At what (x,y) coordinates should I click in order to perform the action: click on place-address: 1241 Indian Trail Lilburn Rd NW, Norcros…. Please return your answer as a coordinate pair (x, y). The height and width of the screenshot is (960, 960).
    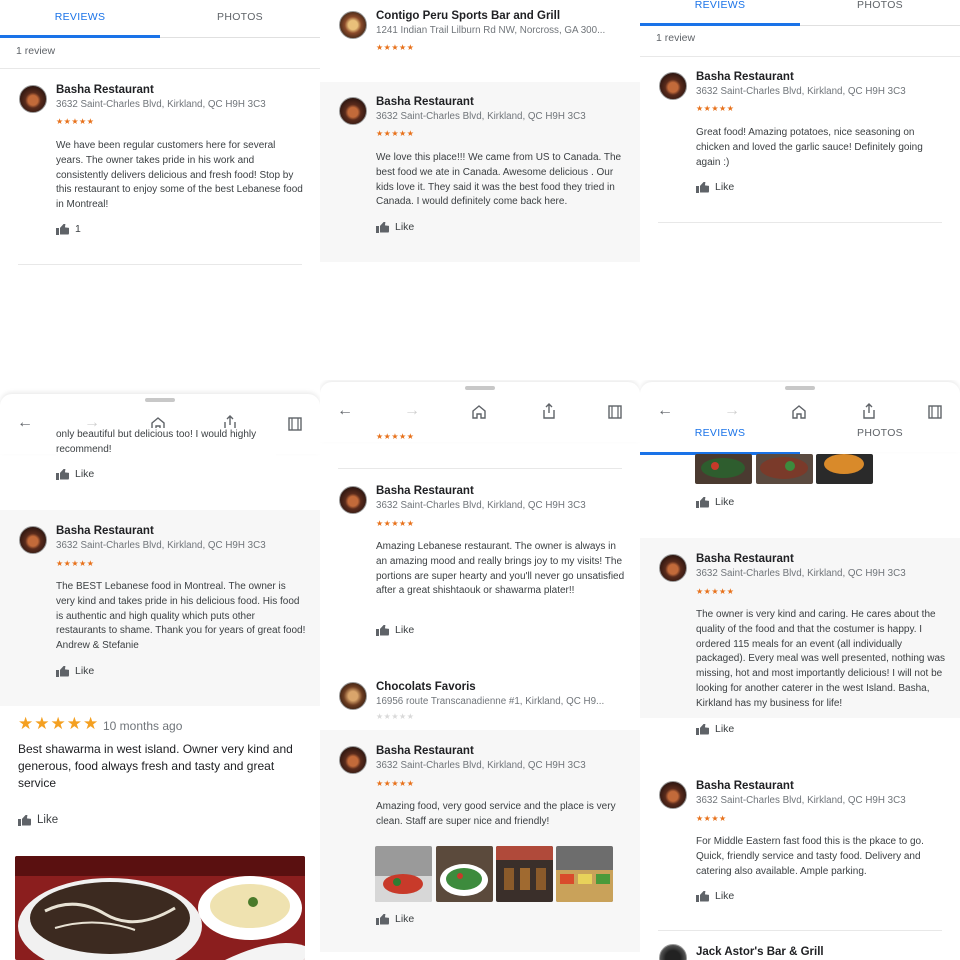
    Looking at the image, I should click on (491, 30).